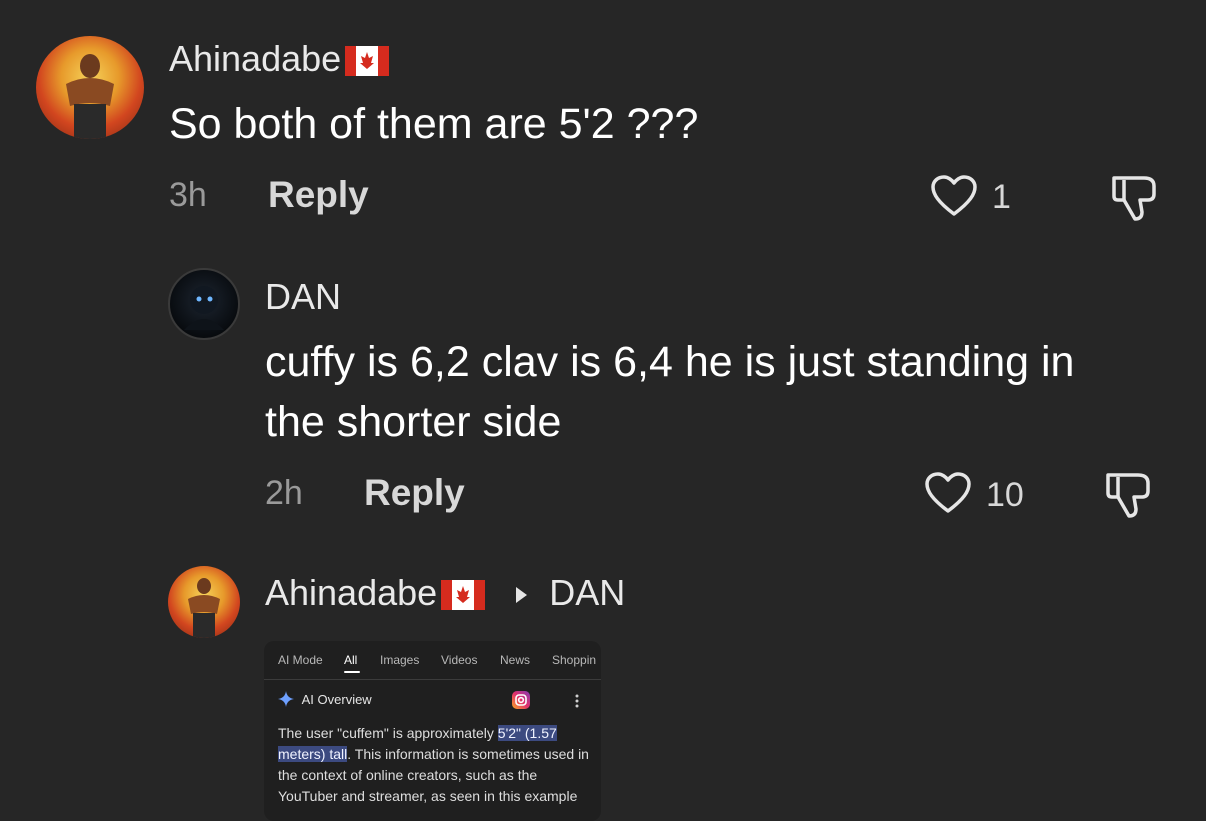 The image size is (1206, 821). I want to click on triangle-right-icon, so click(522, 595).